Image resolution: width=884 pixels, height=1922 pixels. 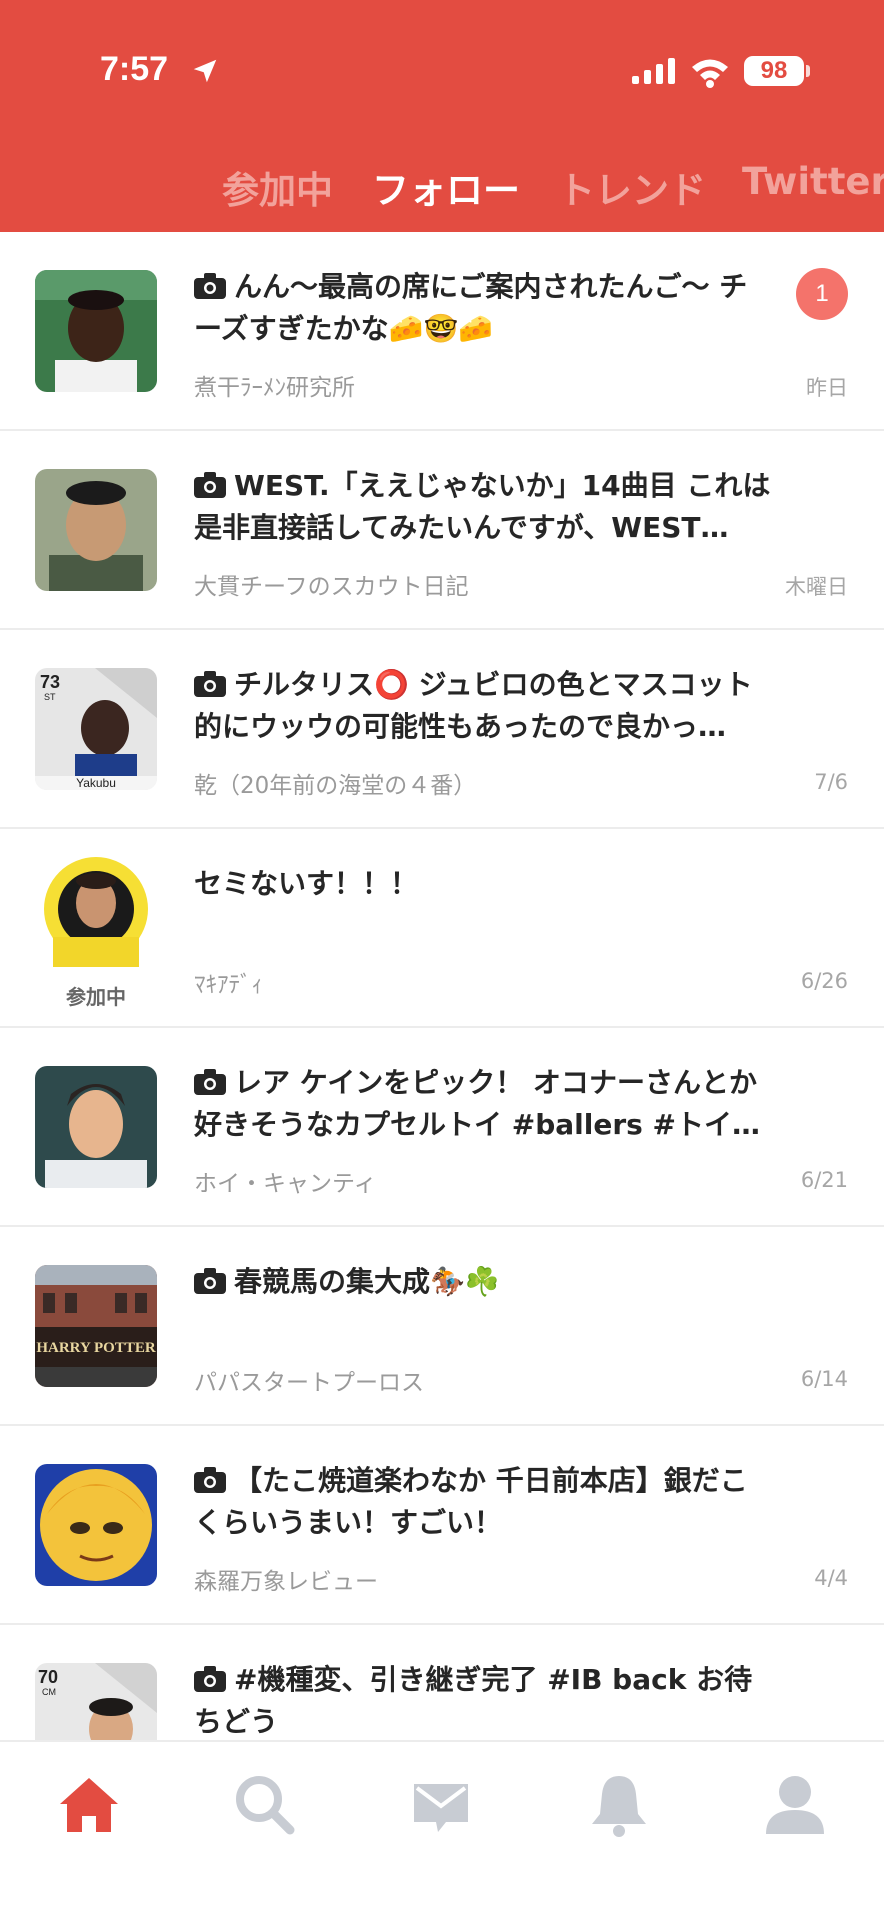 I want to click on post-date: 6/14, so click(x=824, y=1379).